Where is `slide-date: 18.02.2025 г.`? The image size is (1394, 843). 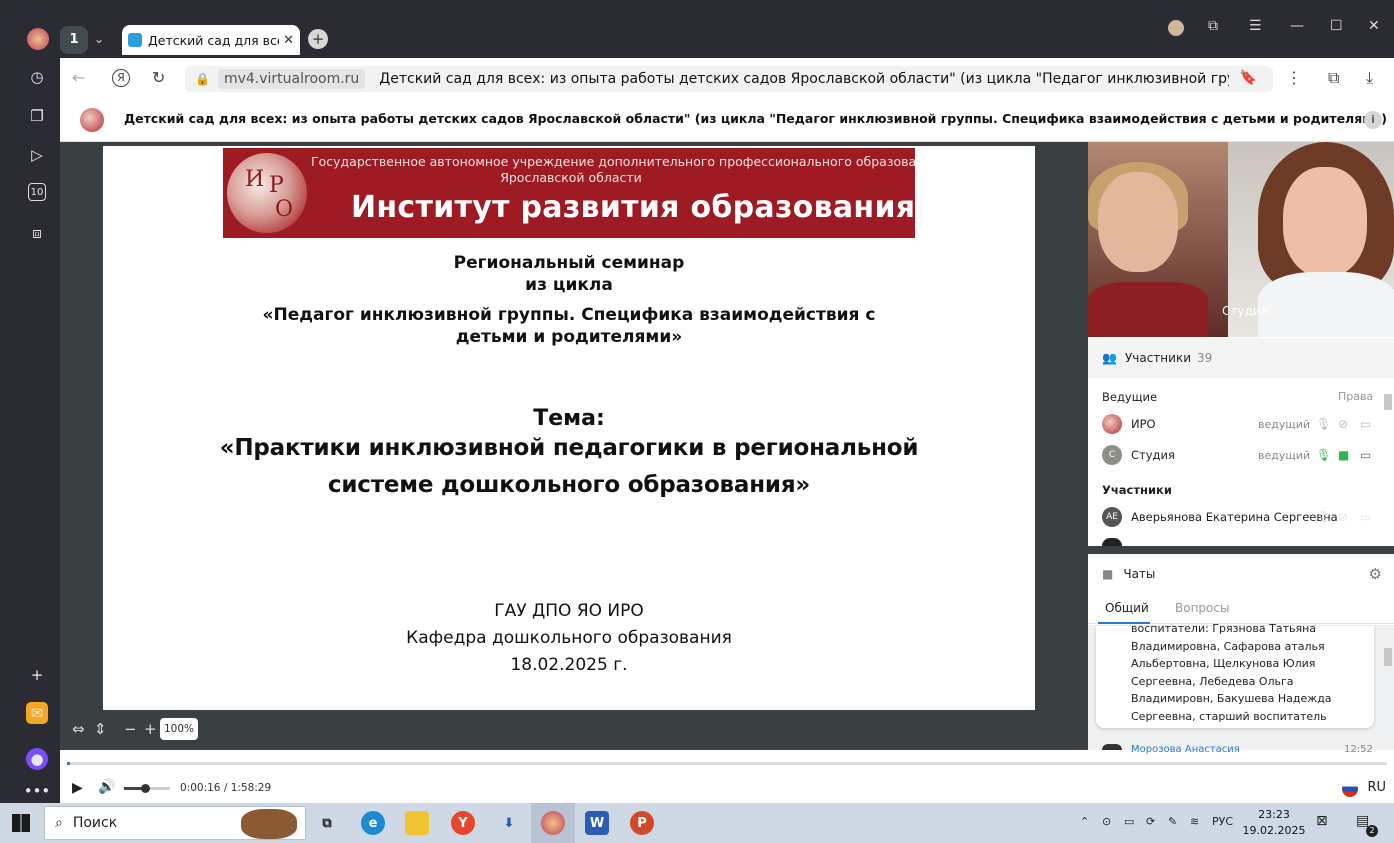 slide-date: 18.02.2025 г. is located at coordinates (569, 665).